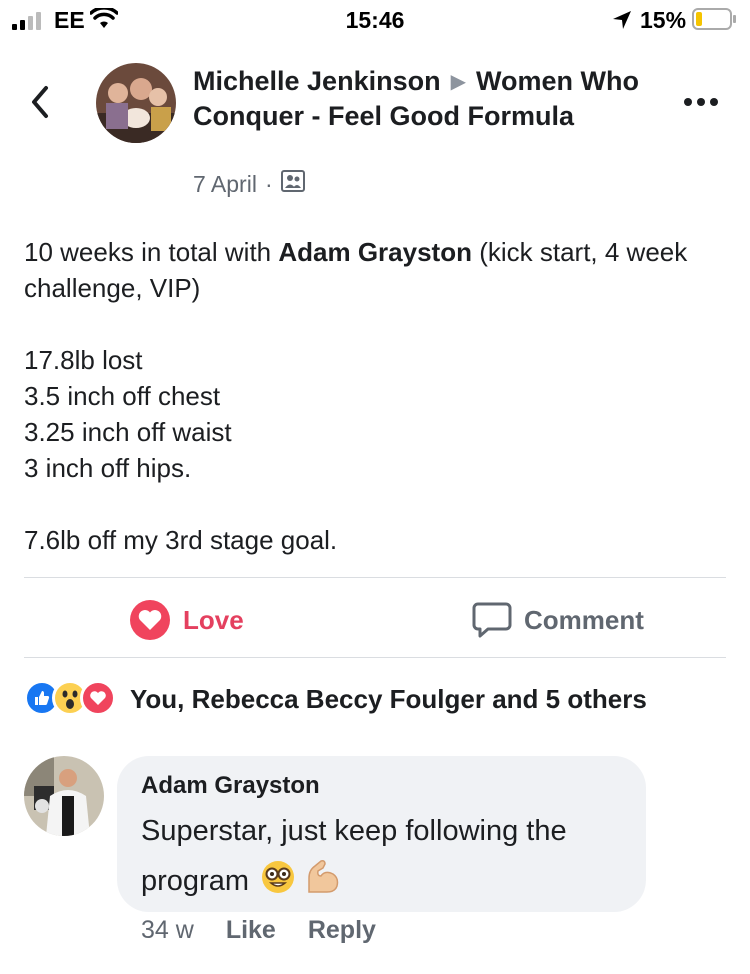  What do you see at coordinates (322, 884) in the screenshot?
I see `flexed-biceps-icon` at bounding box center [322, 884].